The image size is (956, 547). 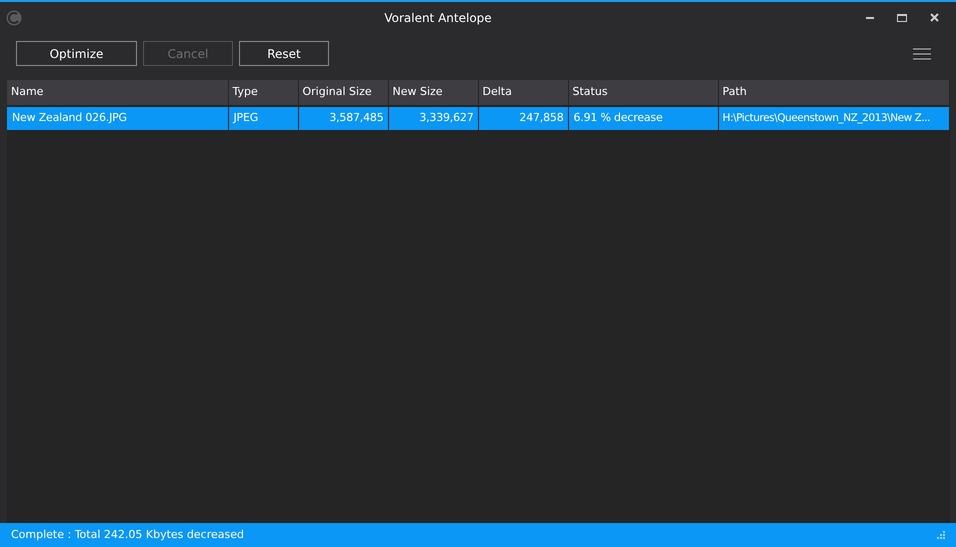 I want to click on minimize-icon, so click(x=870, y=17).